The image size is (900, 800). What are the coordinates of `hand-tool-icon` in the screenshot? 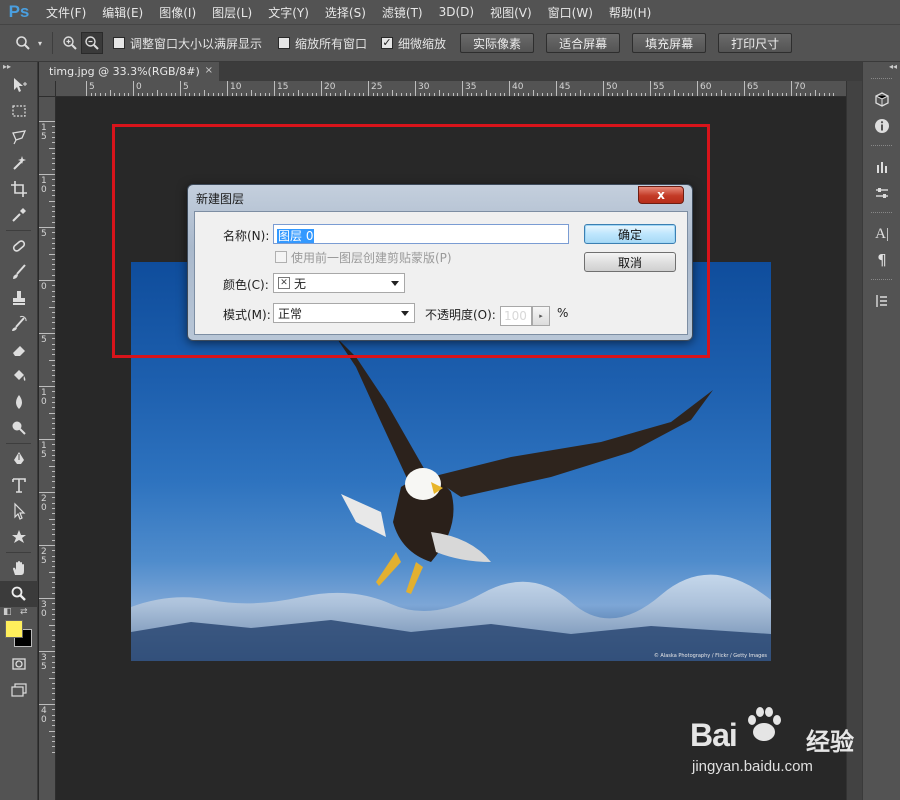 It's located at (19, 568).